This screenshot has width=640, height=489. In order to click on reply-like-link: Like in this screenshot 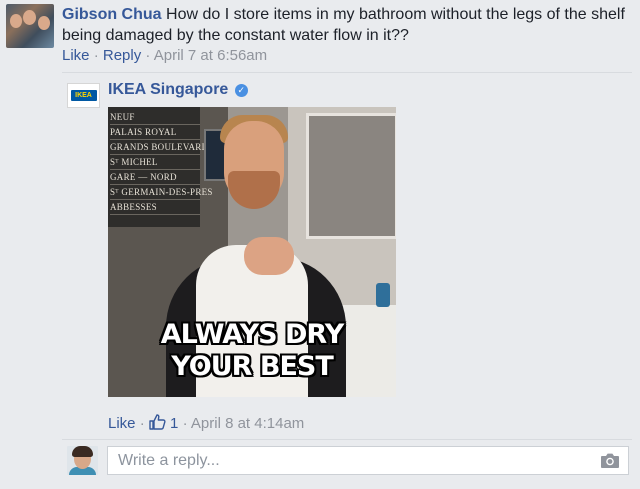, I will do `click(122, 423)`.